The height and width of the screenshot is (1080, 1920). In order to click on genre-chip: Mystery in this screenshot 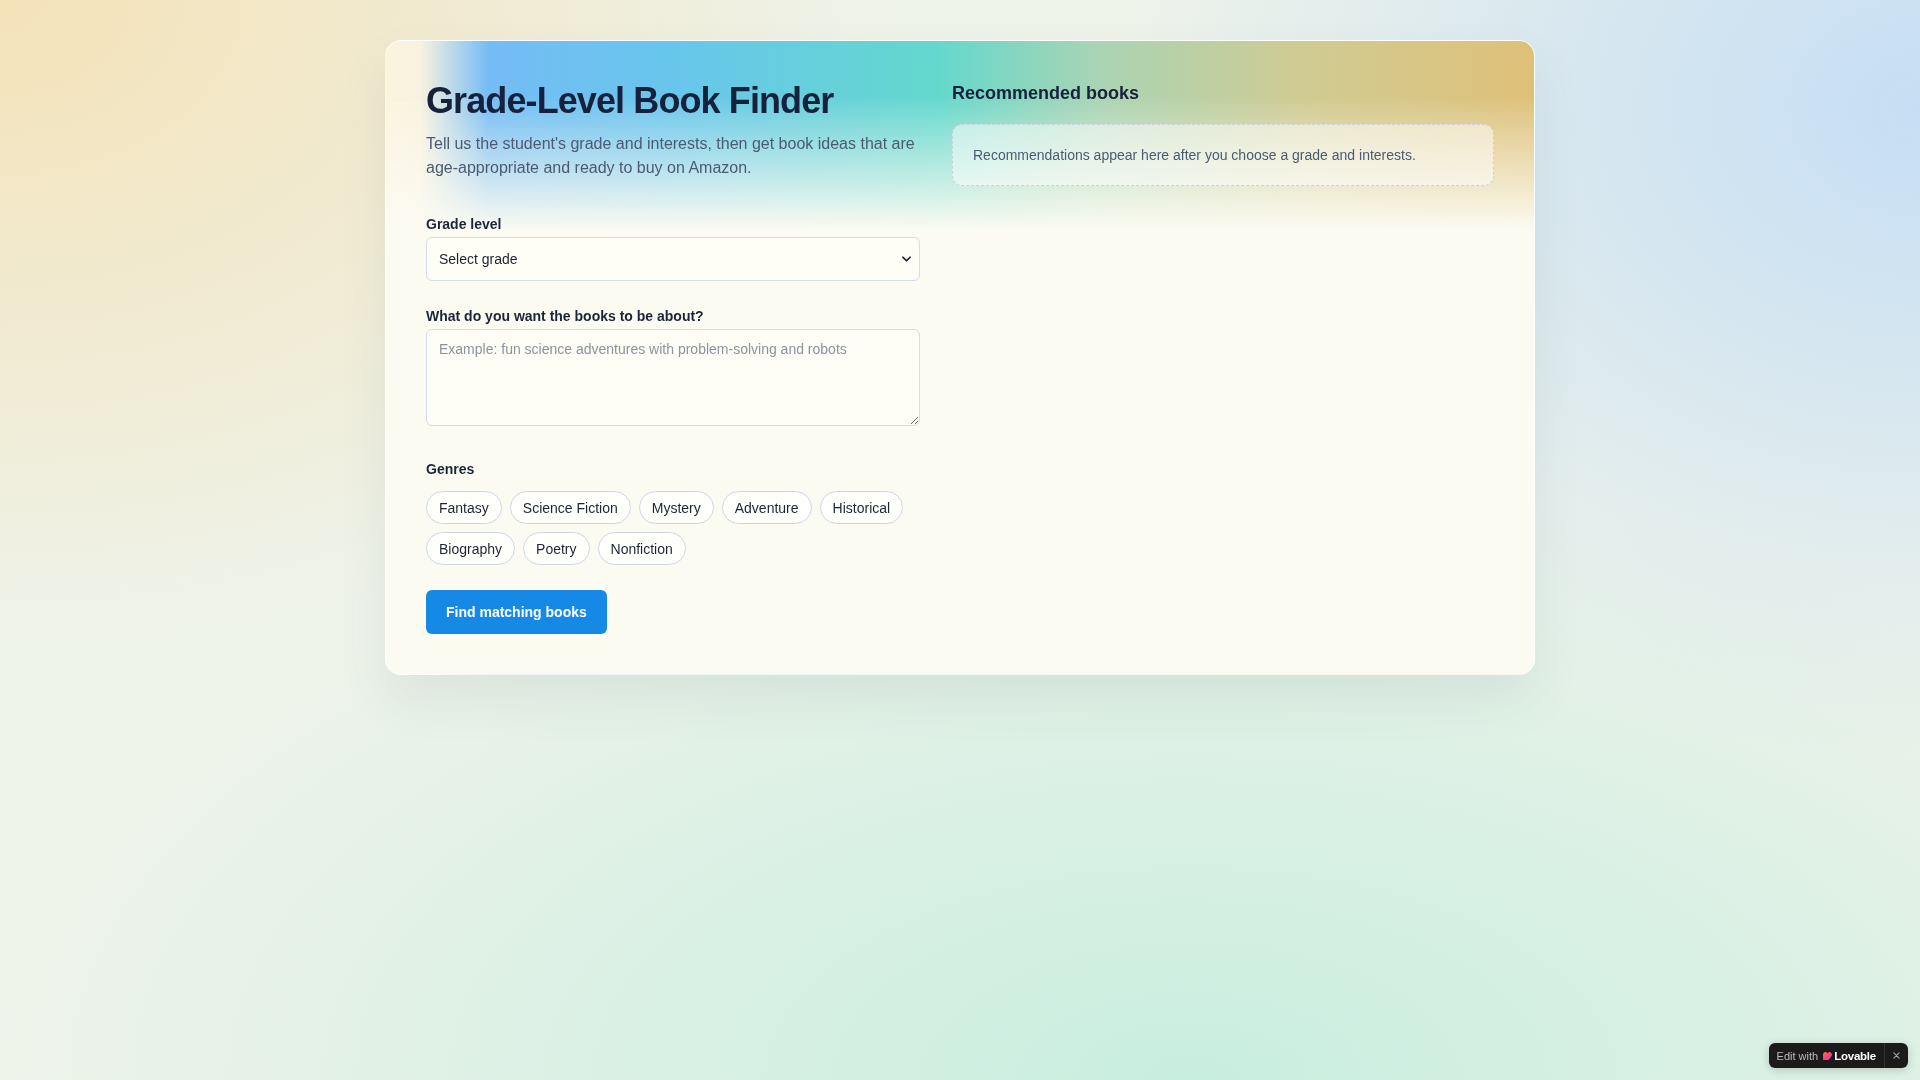, I will do `click(676, 507)`.